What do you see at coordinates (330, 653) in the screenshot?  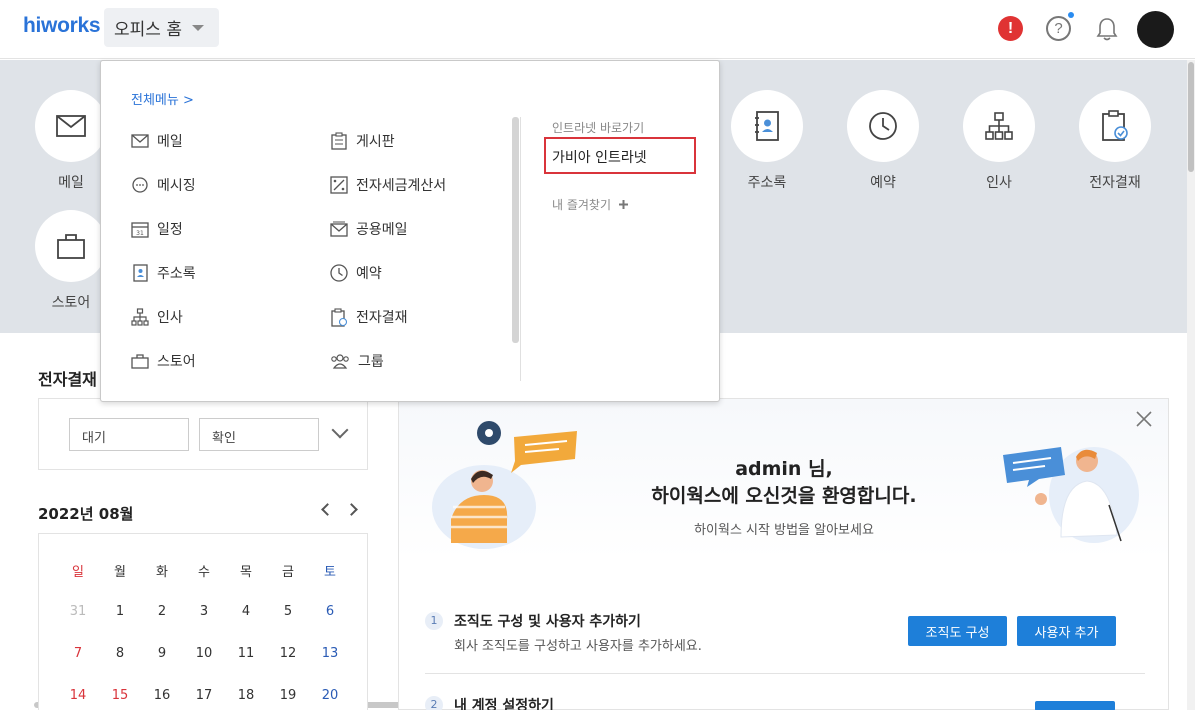 I see `calendar-day: 13` at bounding box center [330, 653].